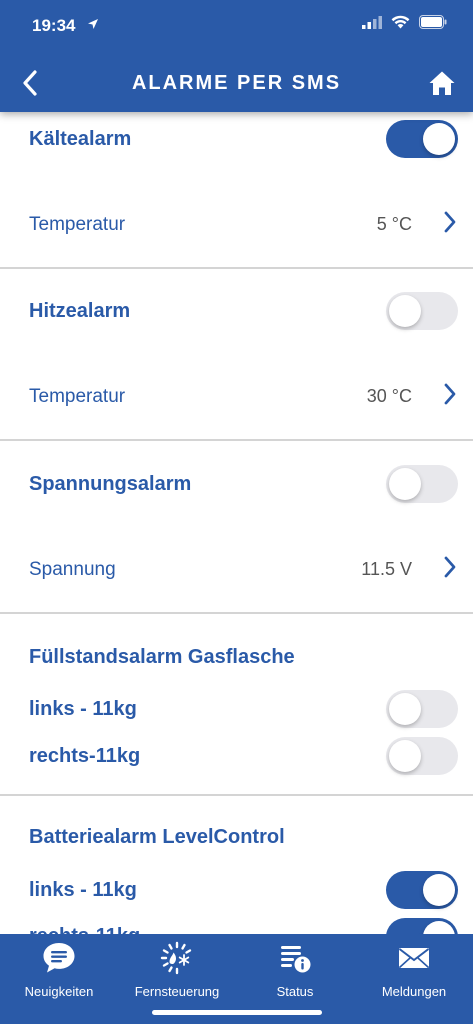  Describe the element at coordinates (93, 24) in the screenshot. I see `location-arrow-icon` at that location.